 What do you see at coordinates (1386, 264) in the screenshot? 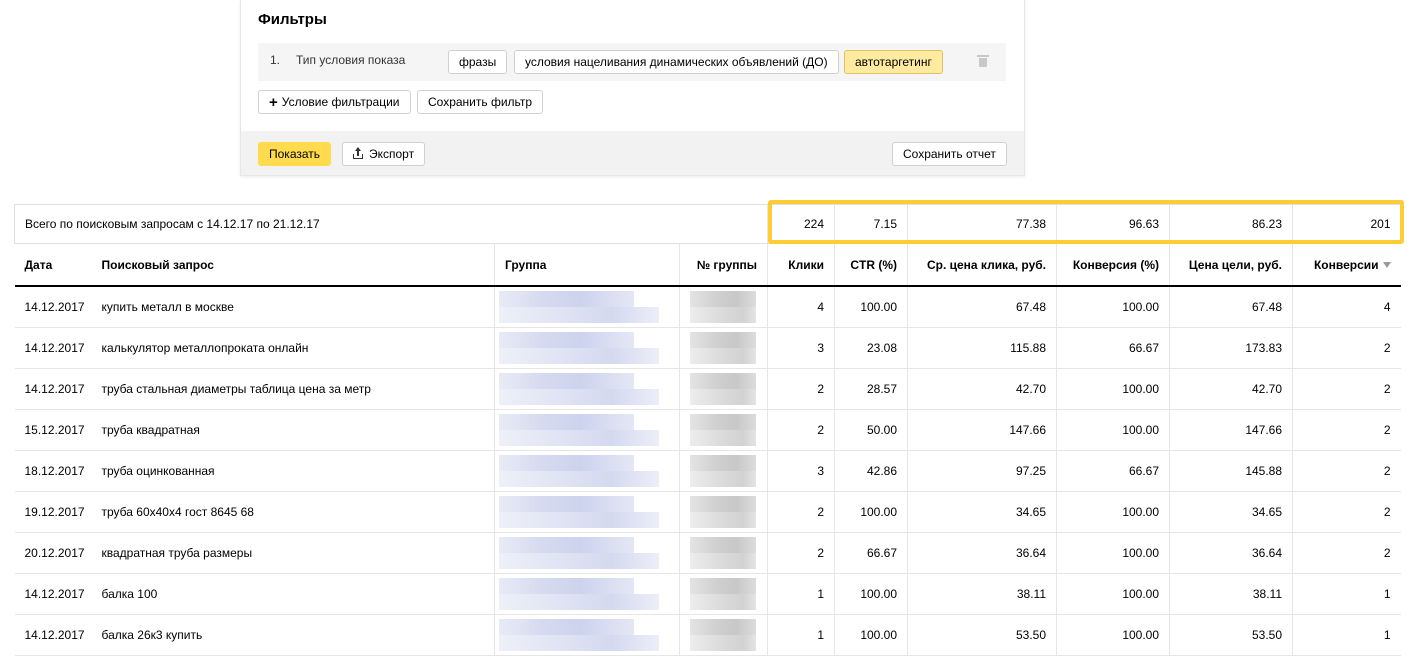
I see `sort-desc-icon` at bounding box center [1386, 264].